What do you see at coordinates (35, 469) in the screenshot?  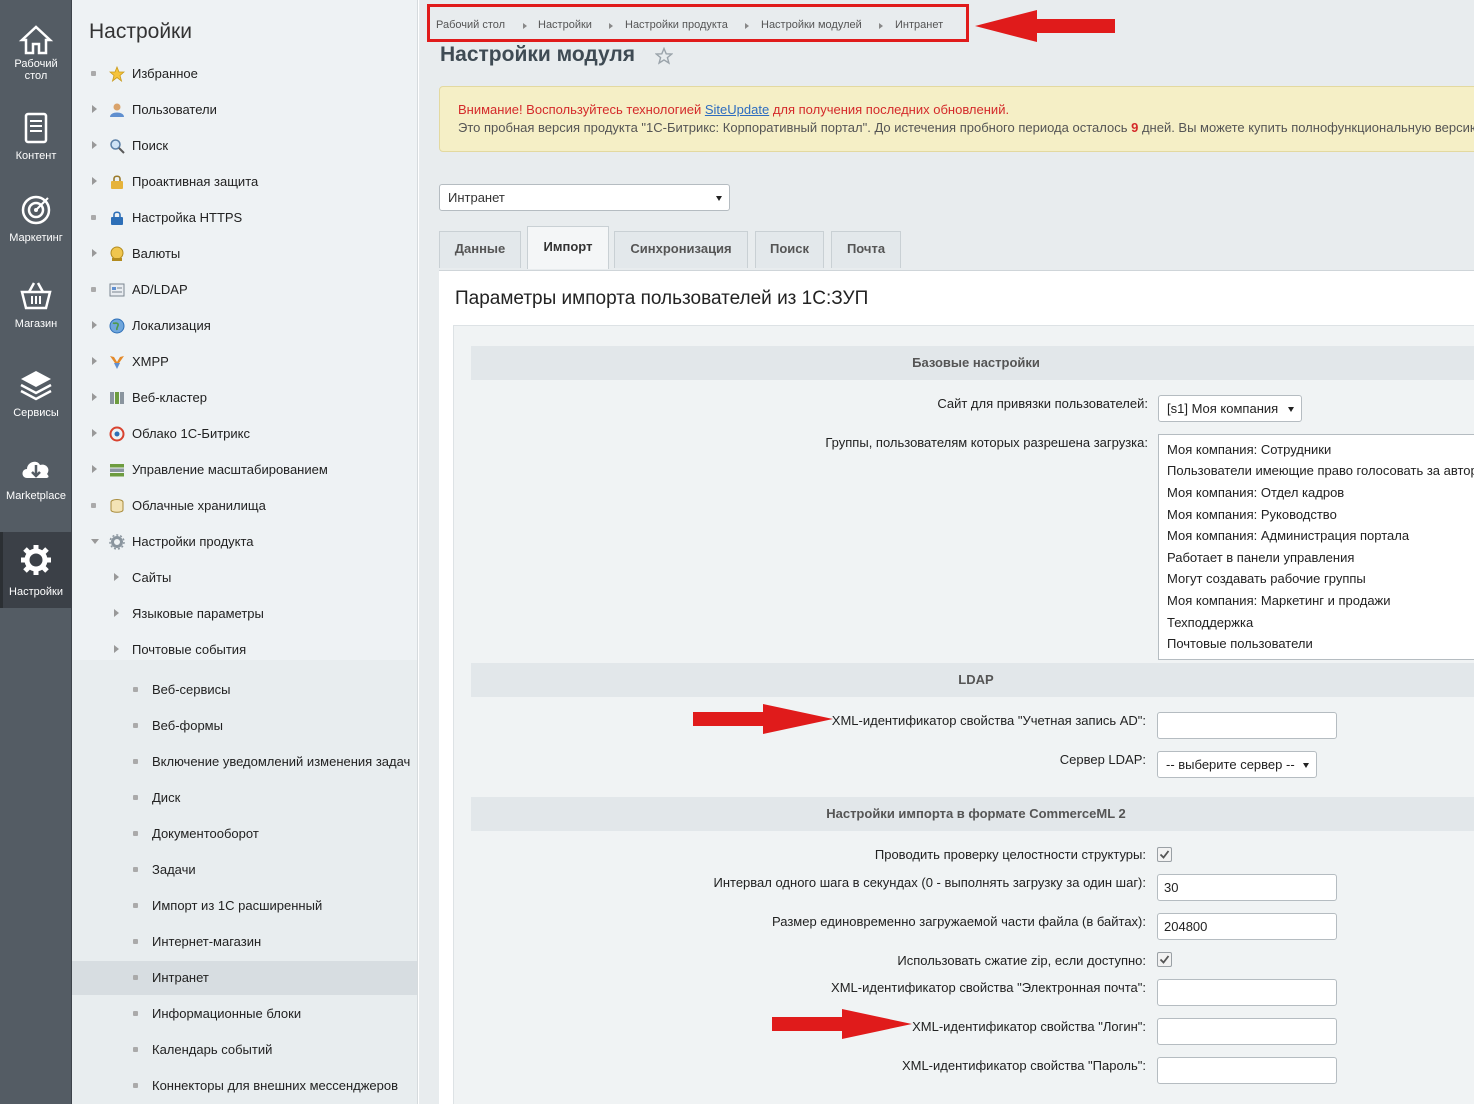 I see `cloud-download-icon` at bounding box center [35, 469].